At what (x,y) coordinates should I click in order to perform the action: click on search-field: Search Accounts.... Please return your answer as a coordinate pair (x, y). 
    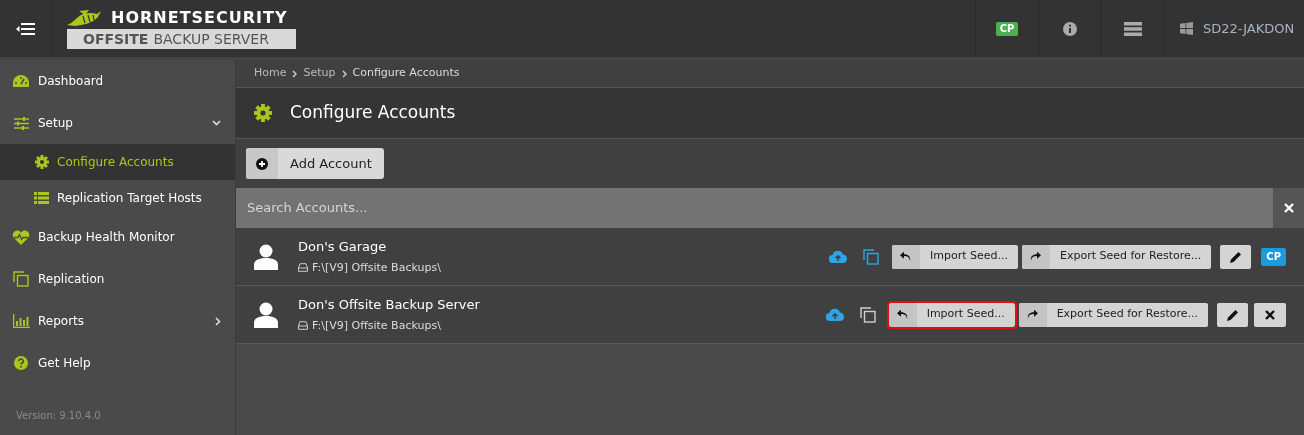
    Looking at the image, I should click on (754, 208).